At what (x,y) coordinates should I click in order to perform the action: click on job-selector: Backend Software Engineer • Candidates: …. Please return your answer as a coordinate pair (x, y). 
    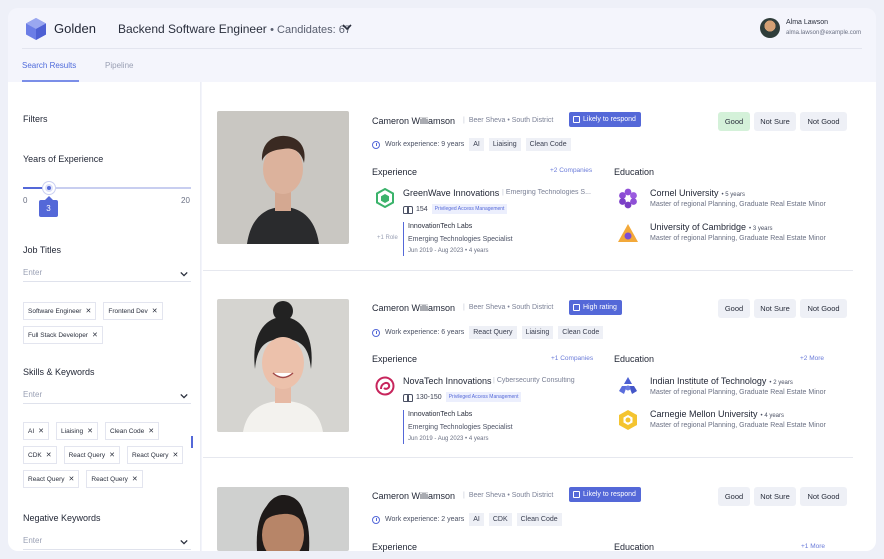
    Looking at the image, I should click on (234, 29).